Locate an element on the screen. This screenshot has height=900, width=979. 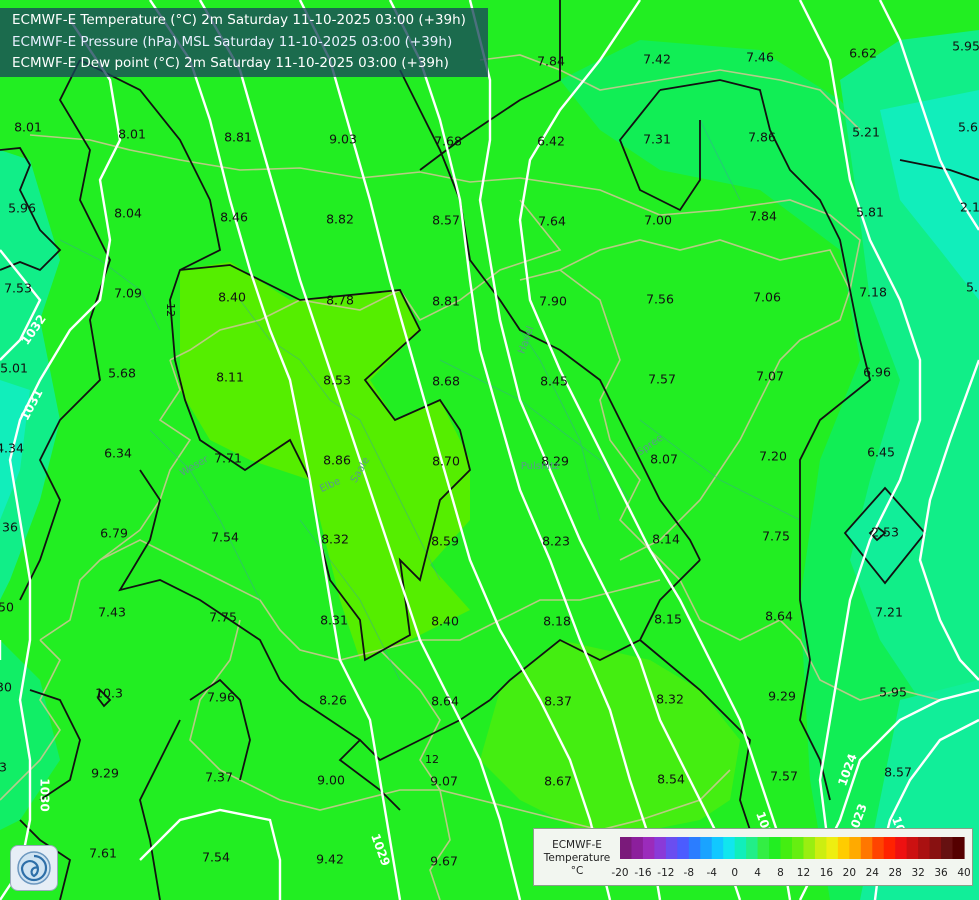
dewpoint-value: 8.11 is located at coordinates (230, 377).